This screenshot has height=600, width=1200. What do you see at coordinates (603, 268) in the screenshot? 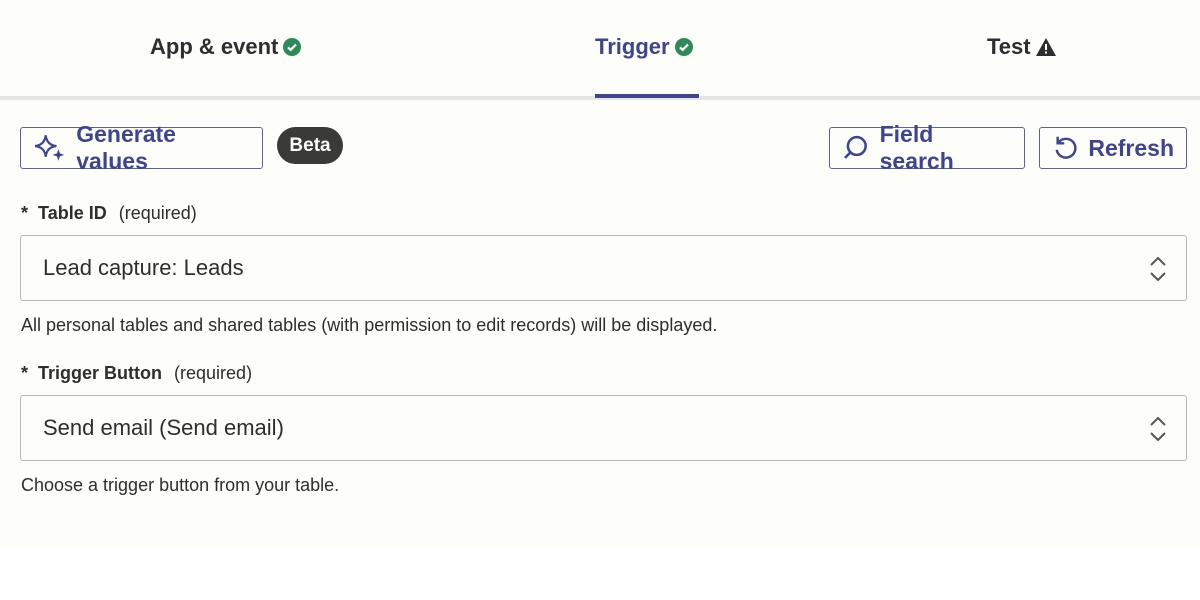
I see `table-id-select: Lead capture: Leads` at bounding box center [603, 268].